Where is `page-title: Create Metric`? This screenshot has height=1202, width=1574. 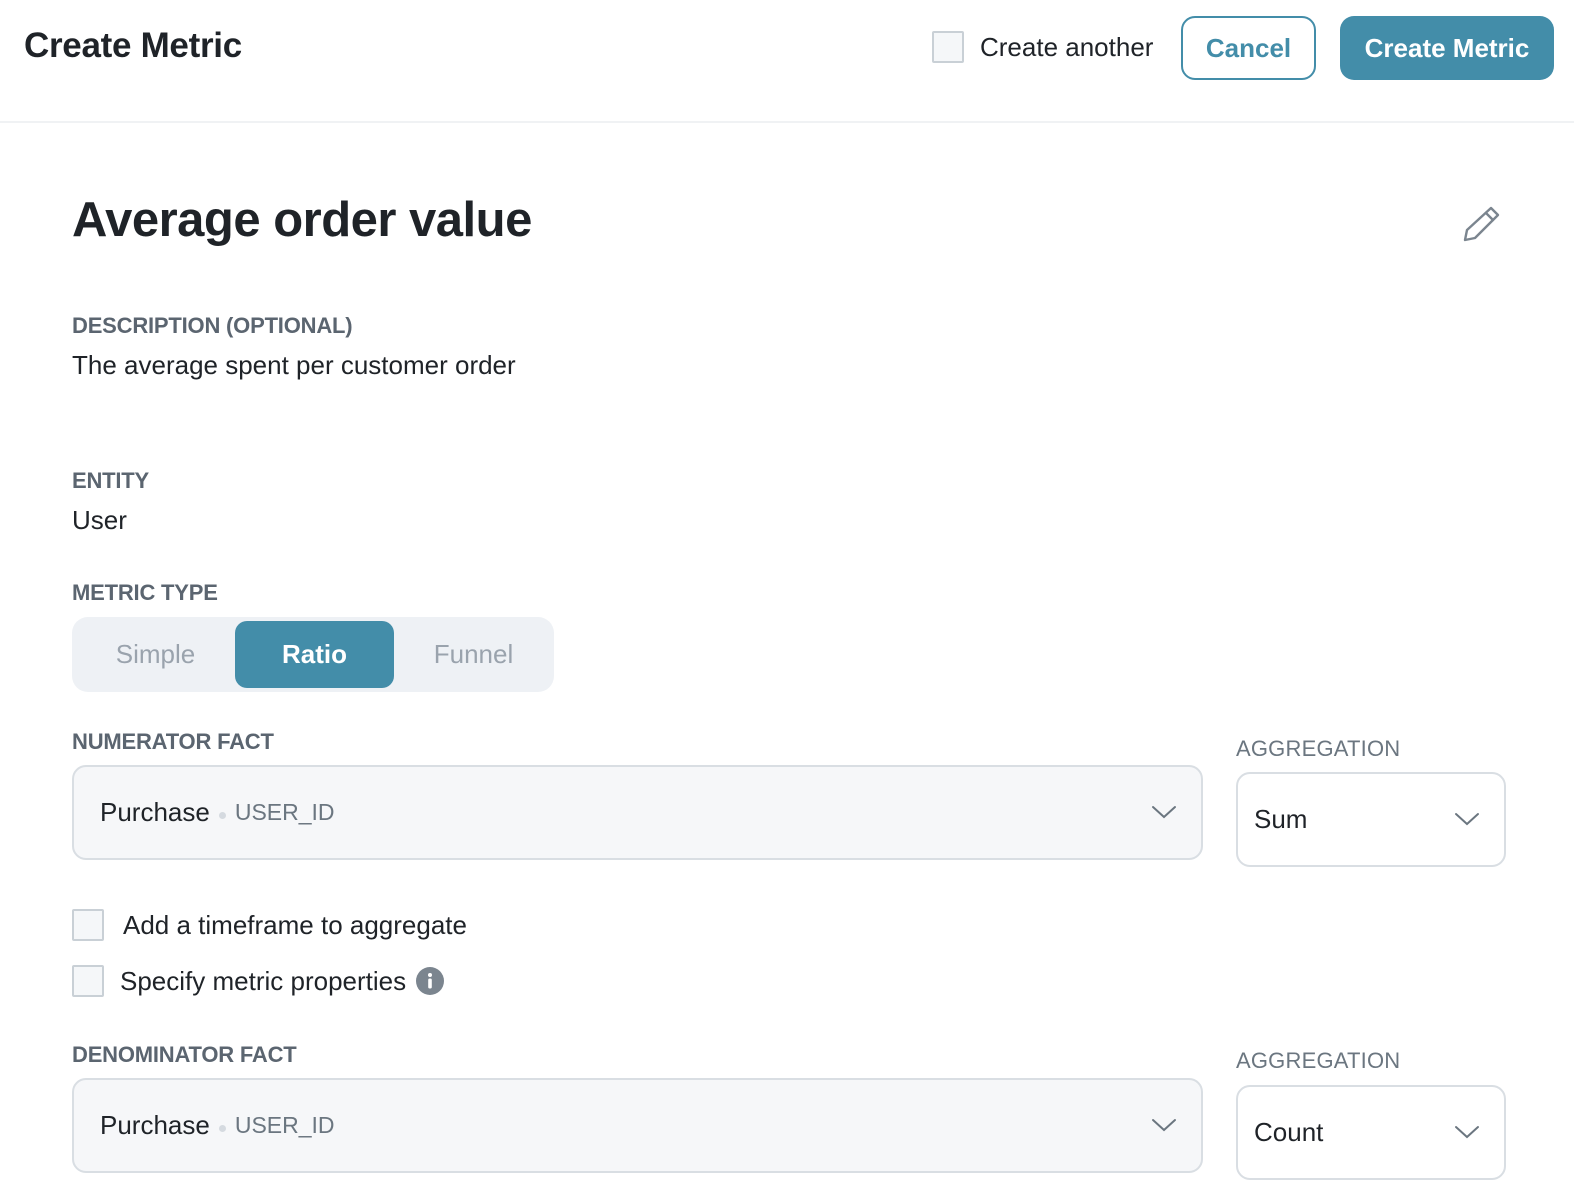 page-title: Create Metric is located at coordinates (133, 45).